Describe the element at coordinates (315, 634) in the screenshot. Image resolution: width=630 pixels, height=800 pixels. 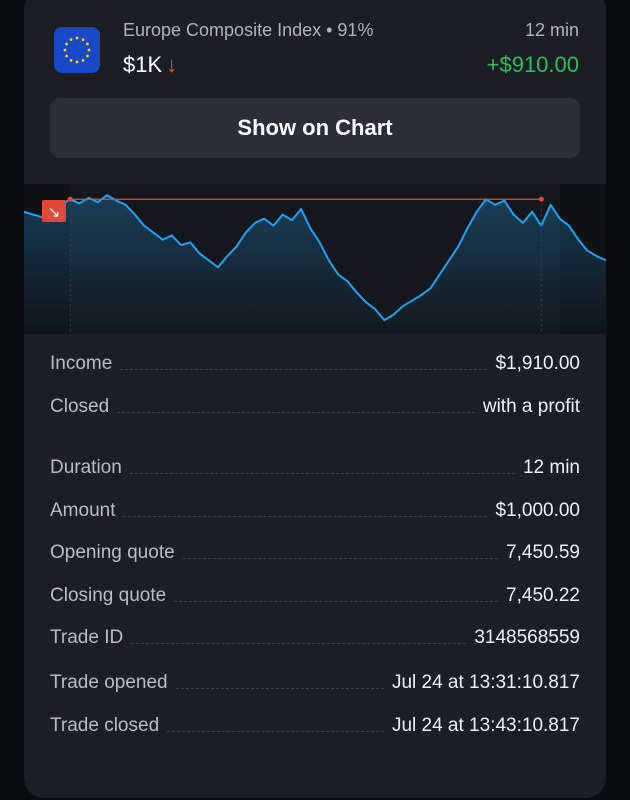
I see `detail-row-trade-id: Trade ID 3148568559` at that location.